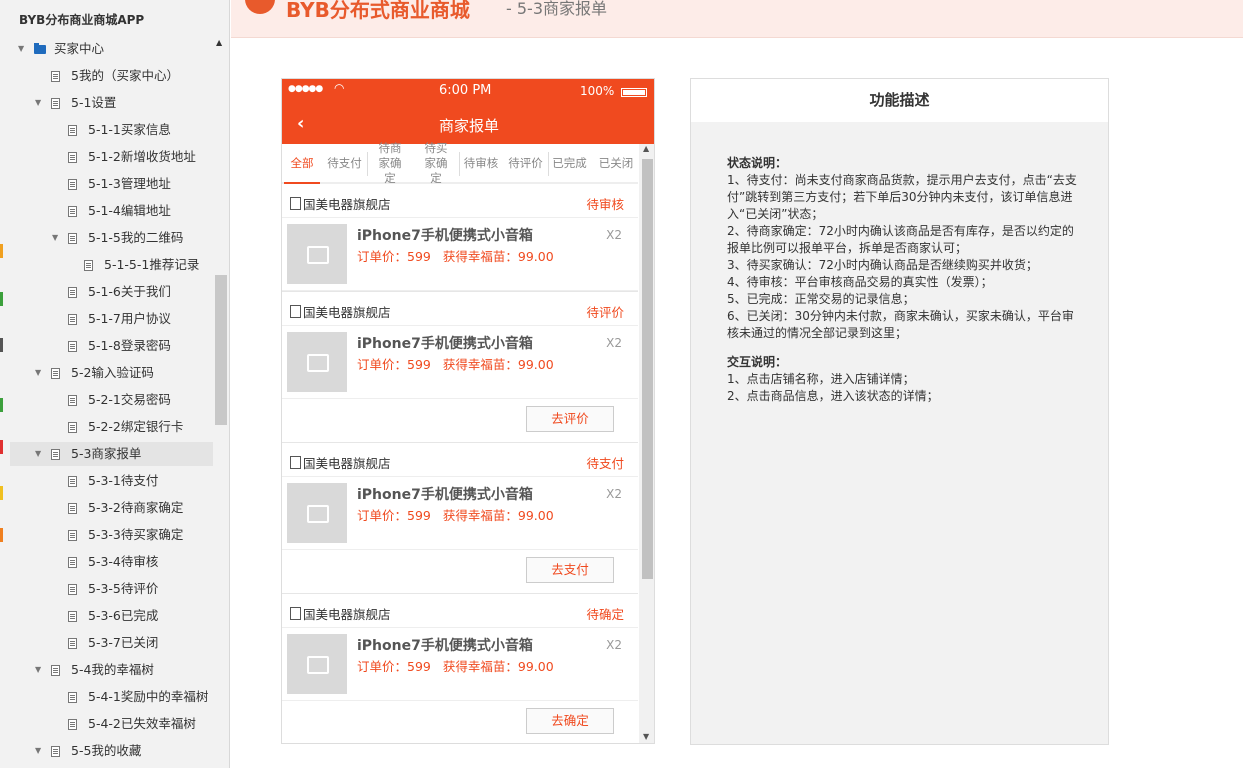 This screenshot has width=1243, height=768. Describe the element at coordinates (136, 237) in the screenshot. I see `sitemap-item-label: 5-1-5我的二维码` at that location.